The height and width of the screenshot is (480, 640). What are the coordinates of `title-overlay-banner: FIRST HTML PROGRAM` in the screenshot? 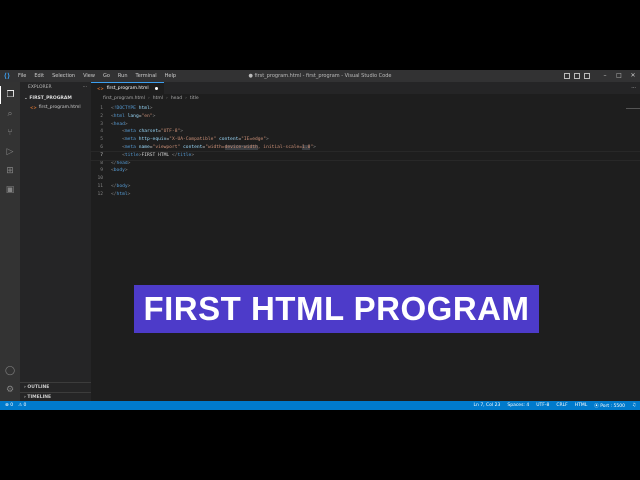 It's located at (336, 309).